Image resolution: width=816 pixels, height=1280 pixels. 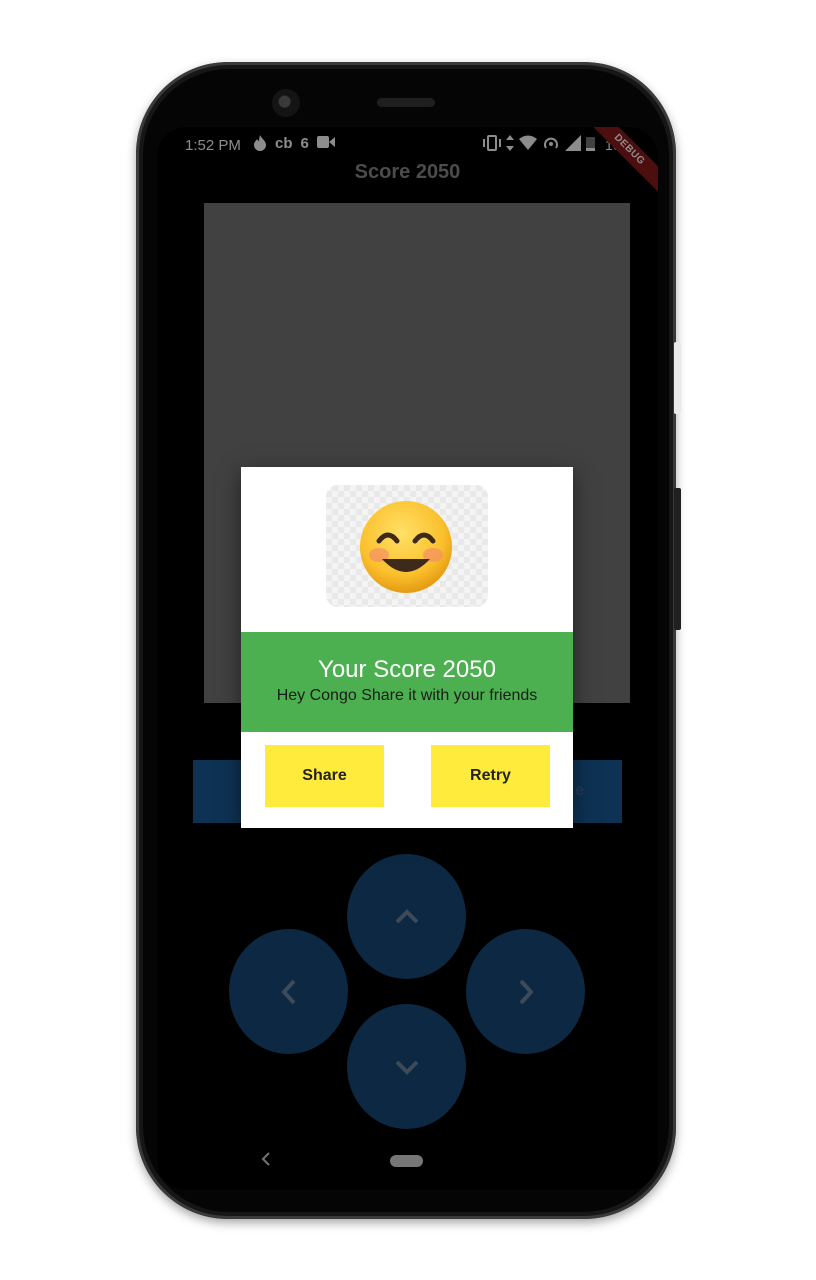 I want to click on emoji-image, so click(x=407, y=546).